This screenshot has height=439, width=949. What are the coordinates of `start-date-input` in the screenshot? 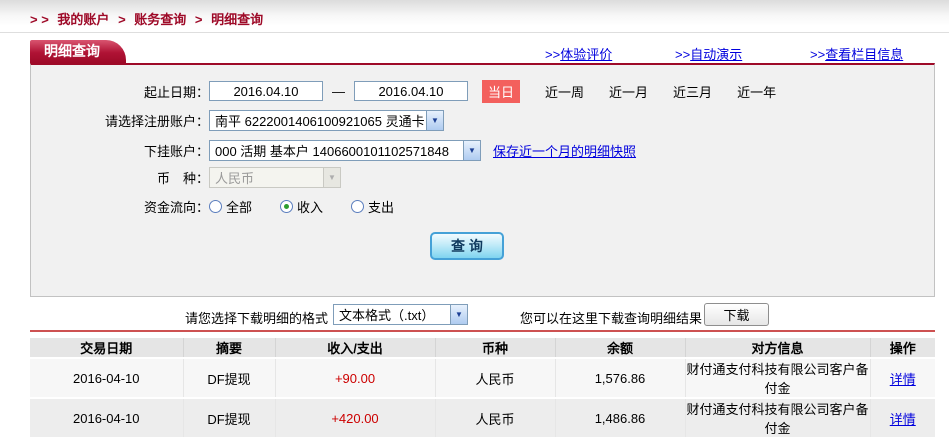 It's located at (266, 91).